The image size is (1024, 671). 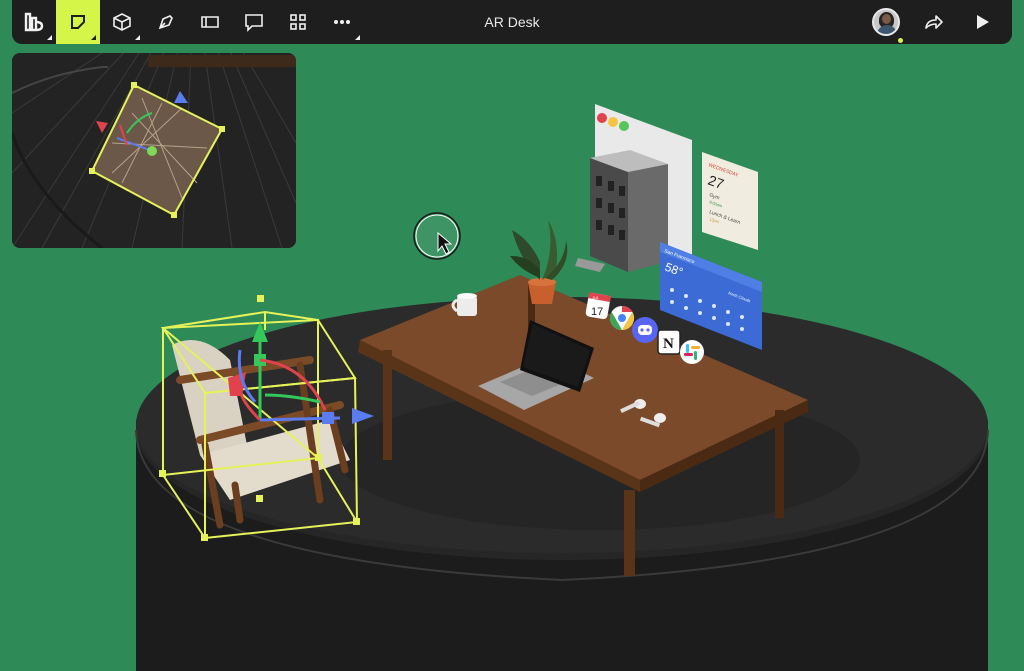 I want to click on frame-tool-button, so click(x=210, y=22).